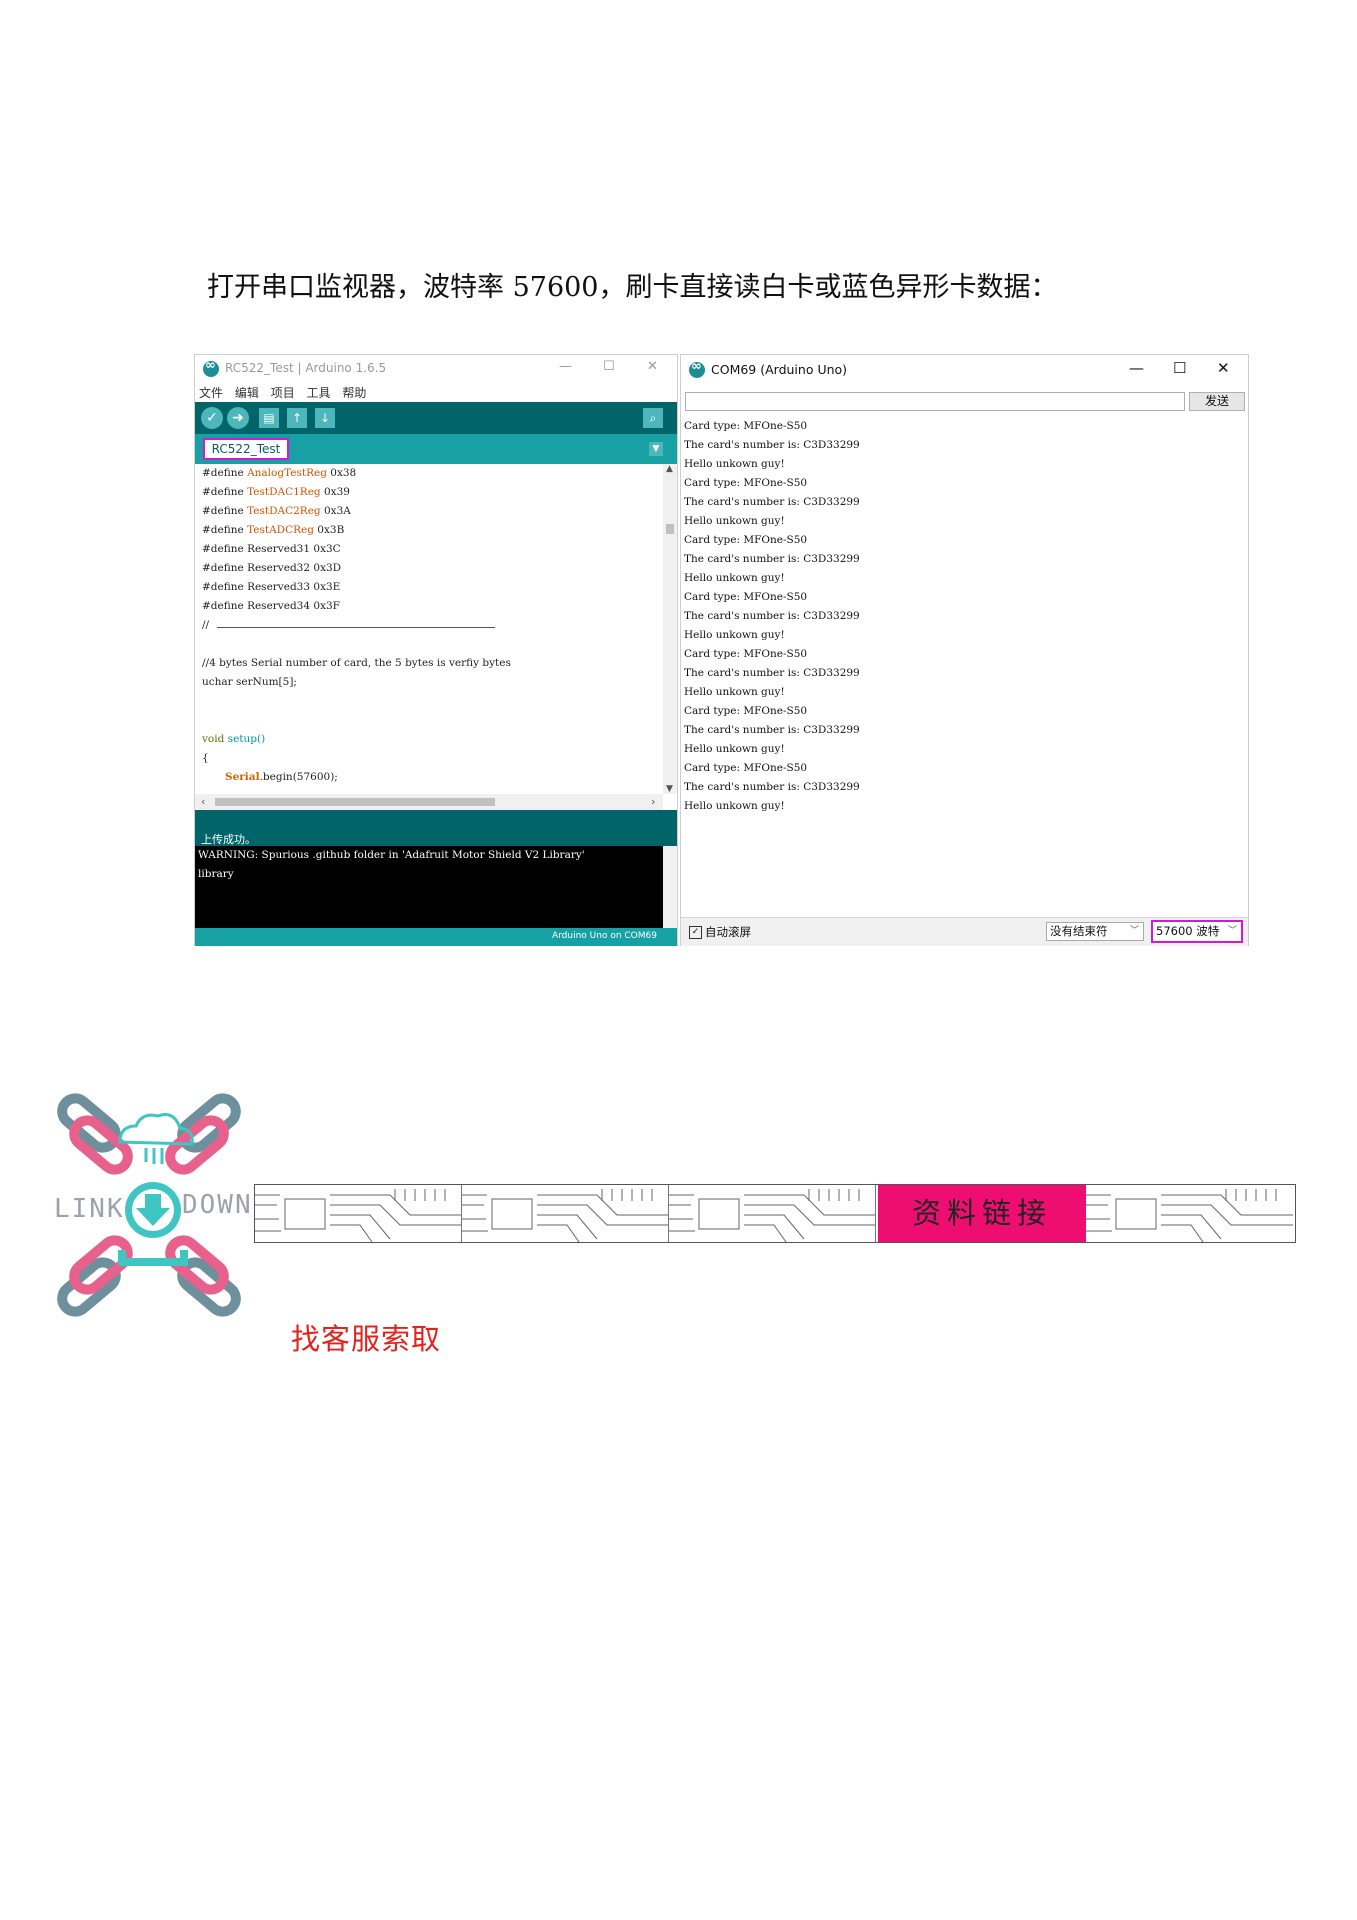  What do you see at coordinates (206, 625) in the screenshot?
I see `code-comment-rule: //` at bounding box center [206, 625].